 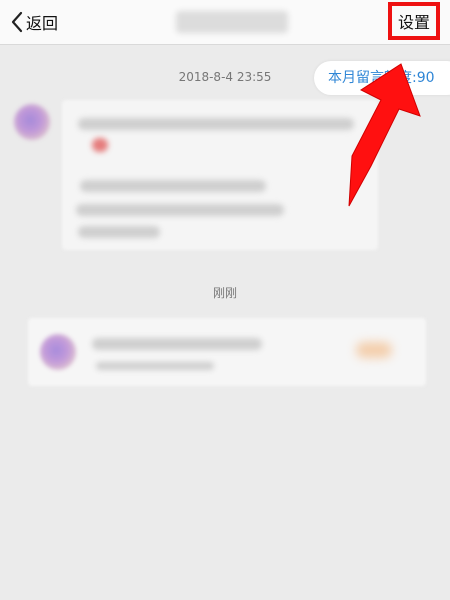 What do you see at coordinates (232, 22) in the screenshot?
I see `blurred-page-title` at bounding box center [232, 22].